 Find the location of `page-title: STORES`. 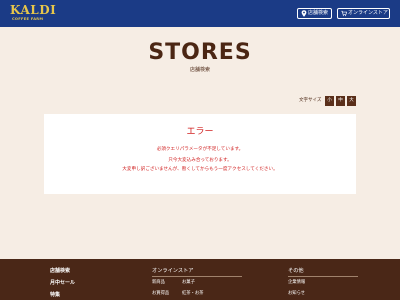

page-title: STORES is located at coordinates (200, 52).